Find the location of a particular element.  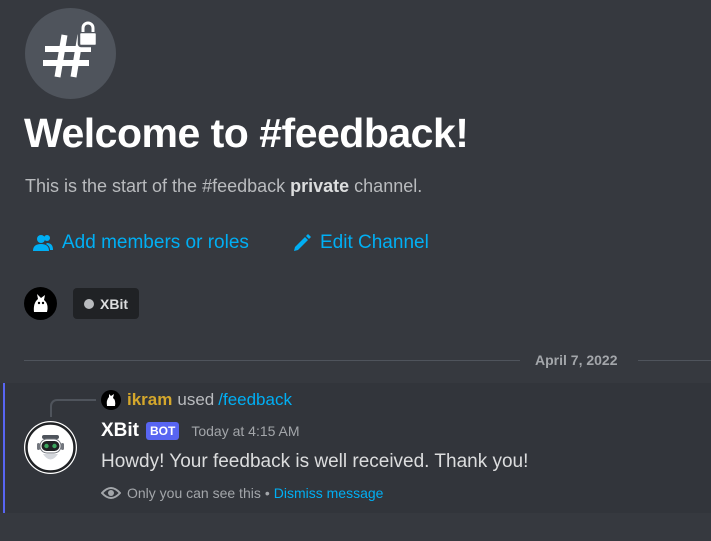

status-dot-icon is located at coordinates (89, 303).